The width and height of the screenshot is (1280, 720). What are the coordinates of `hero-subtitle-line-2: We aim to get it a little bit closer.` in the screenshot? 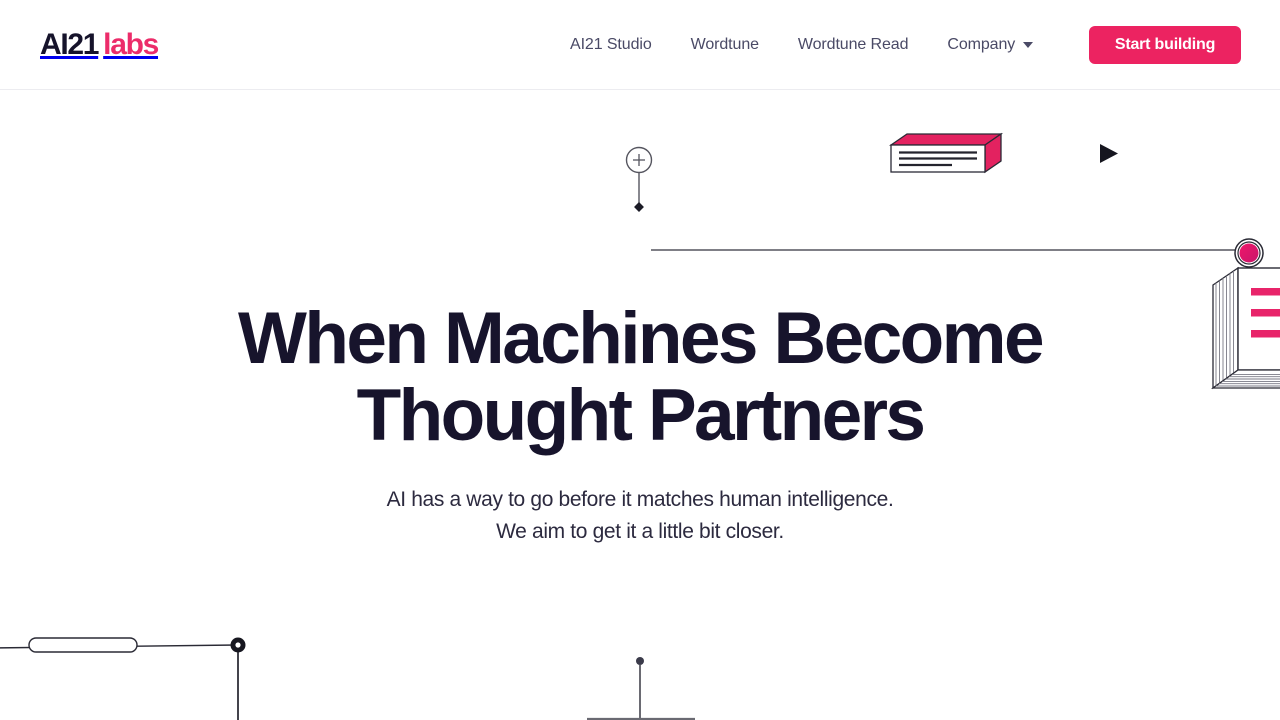 It's located at (640, 531).